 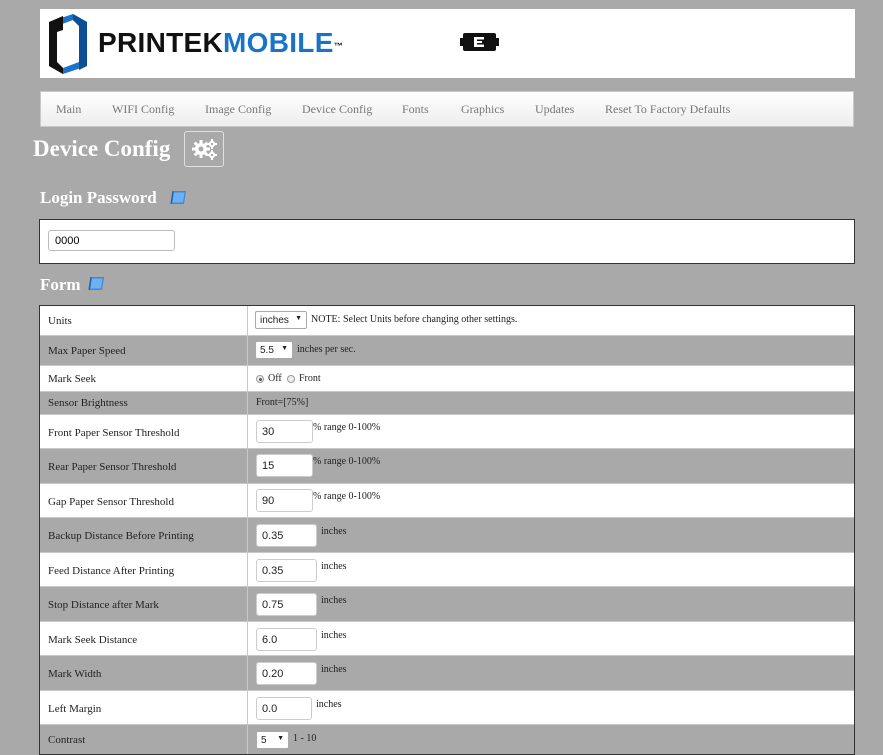 I want to click on contrast-select-value: 5, so click(x=264, y=740).